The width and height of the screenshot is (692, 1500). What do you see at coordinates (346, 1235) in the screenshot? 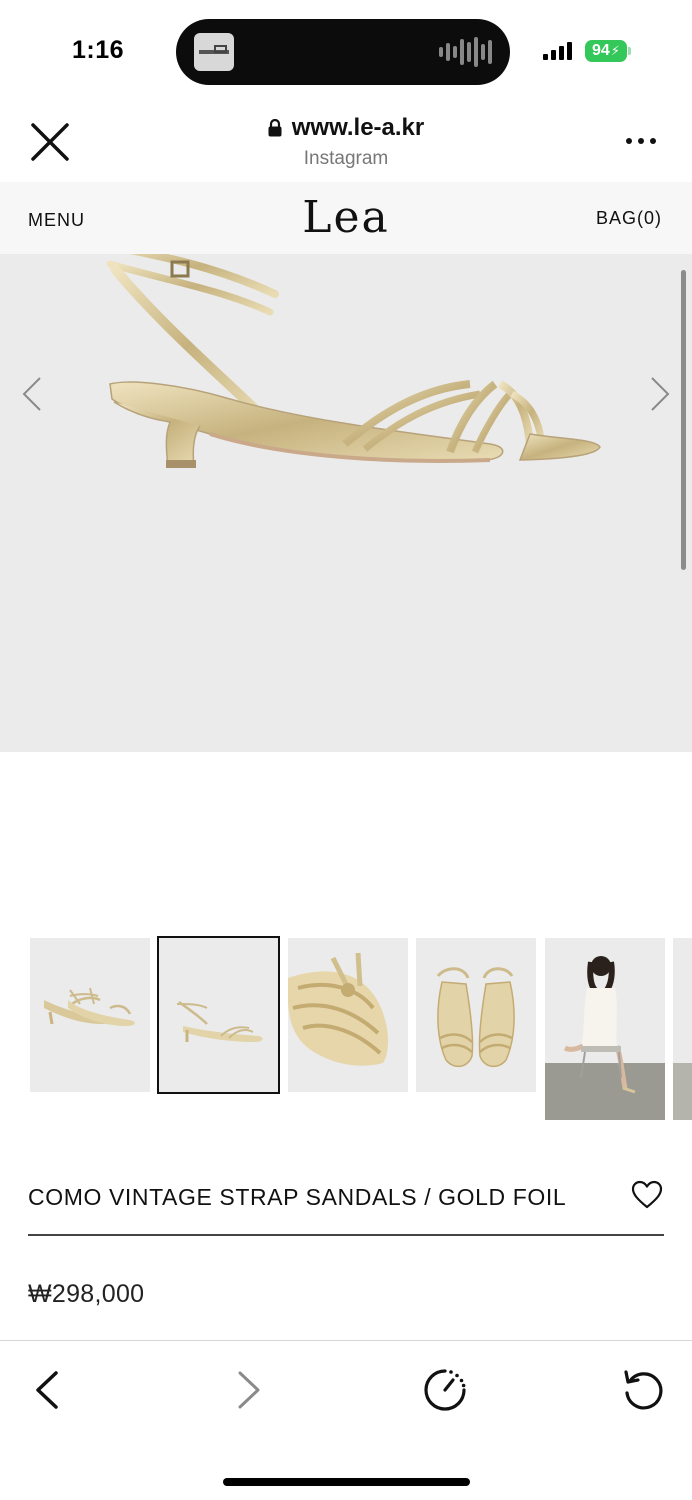
I see `title-divider` at bounding box center [346, 1235].